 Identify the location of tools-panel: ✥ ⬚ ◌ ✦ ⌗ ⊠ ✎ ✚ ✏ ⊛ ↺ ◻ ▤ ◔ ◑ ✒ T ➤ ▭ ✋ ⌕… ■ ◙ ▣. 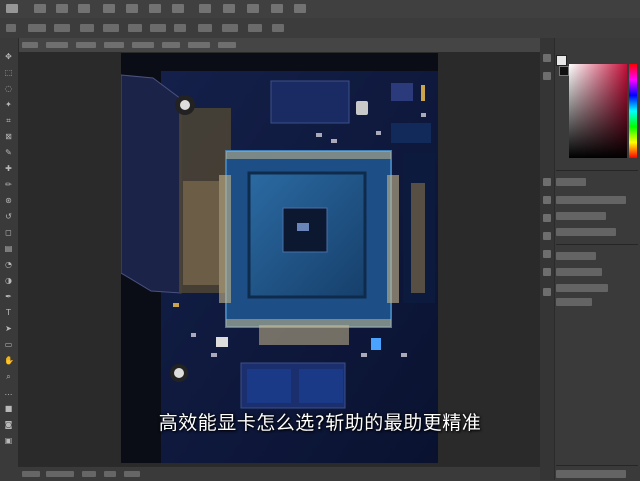
(9, 252).